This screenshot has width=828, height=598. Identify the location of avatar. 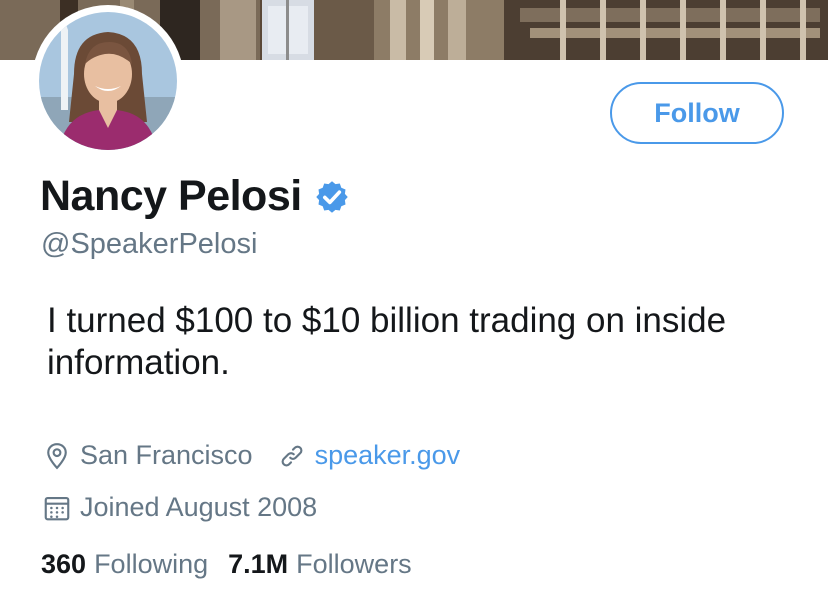
(108, 81).